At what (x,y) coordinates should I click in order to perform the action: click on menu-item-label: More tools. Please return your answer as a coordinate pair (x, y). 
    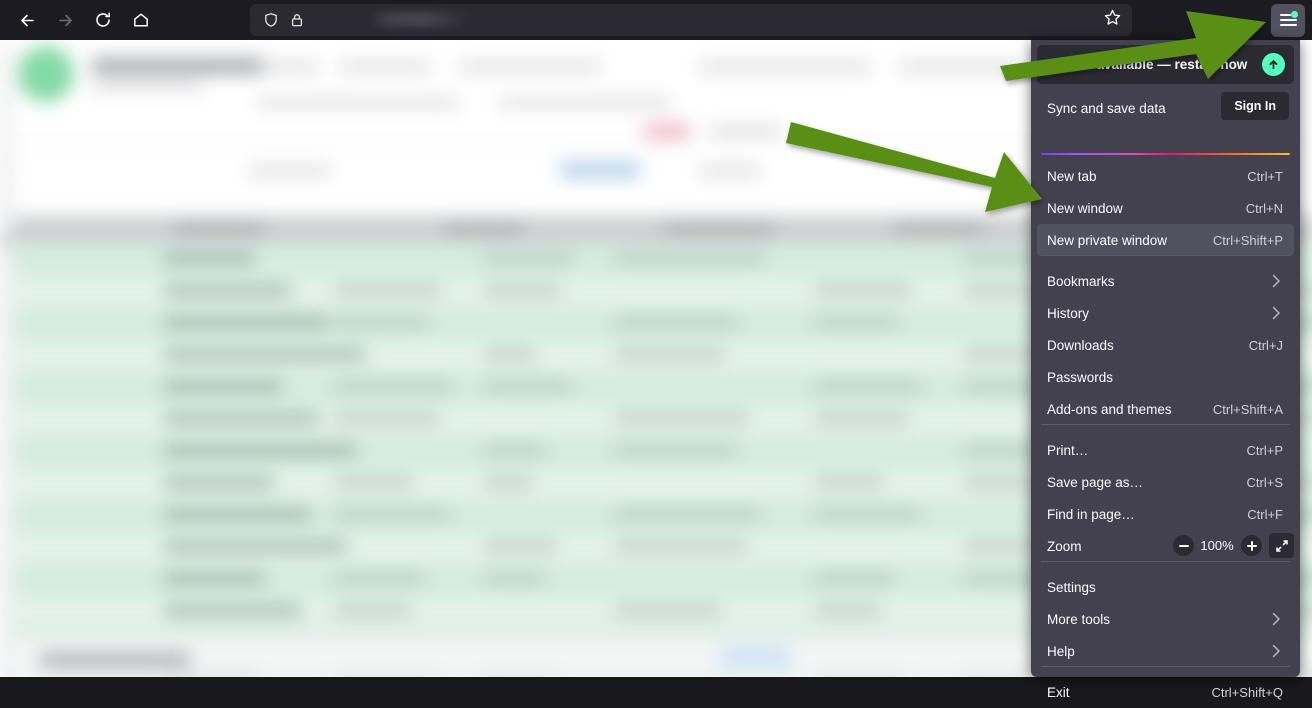
    Looking at the image, I should click on (1079, 619).